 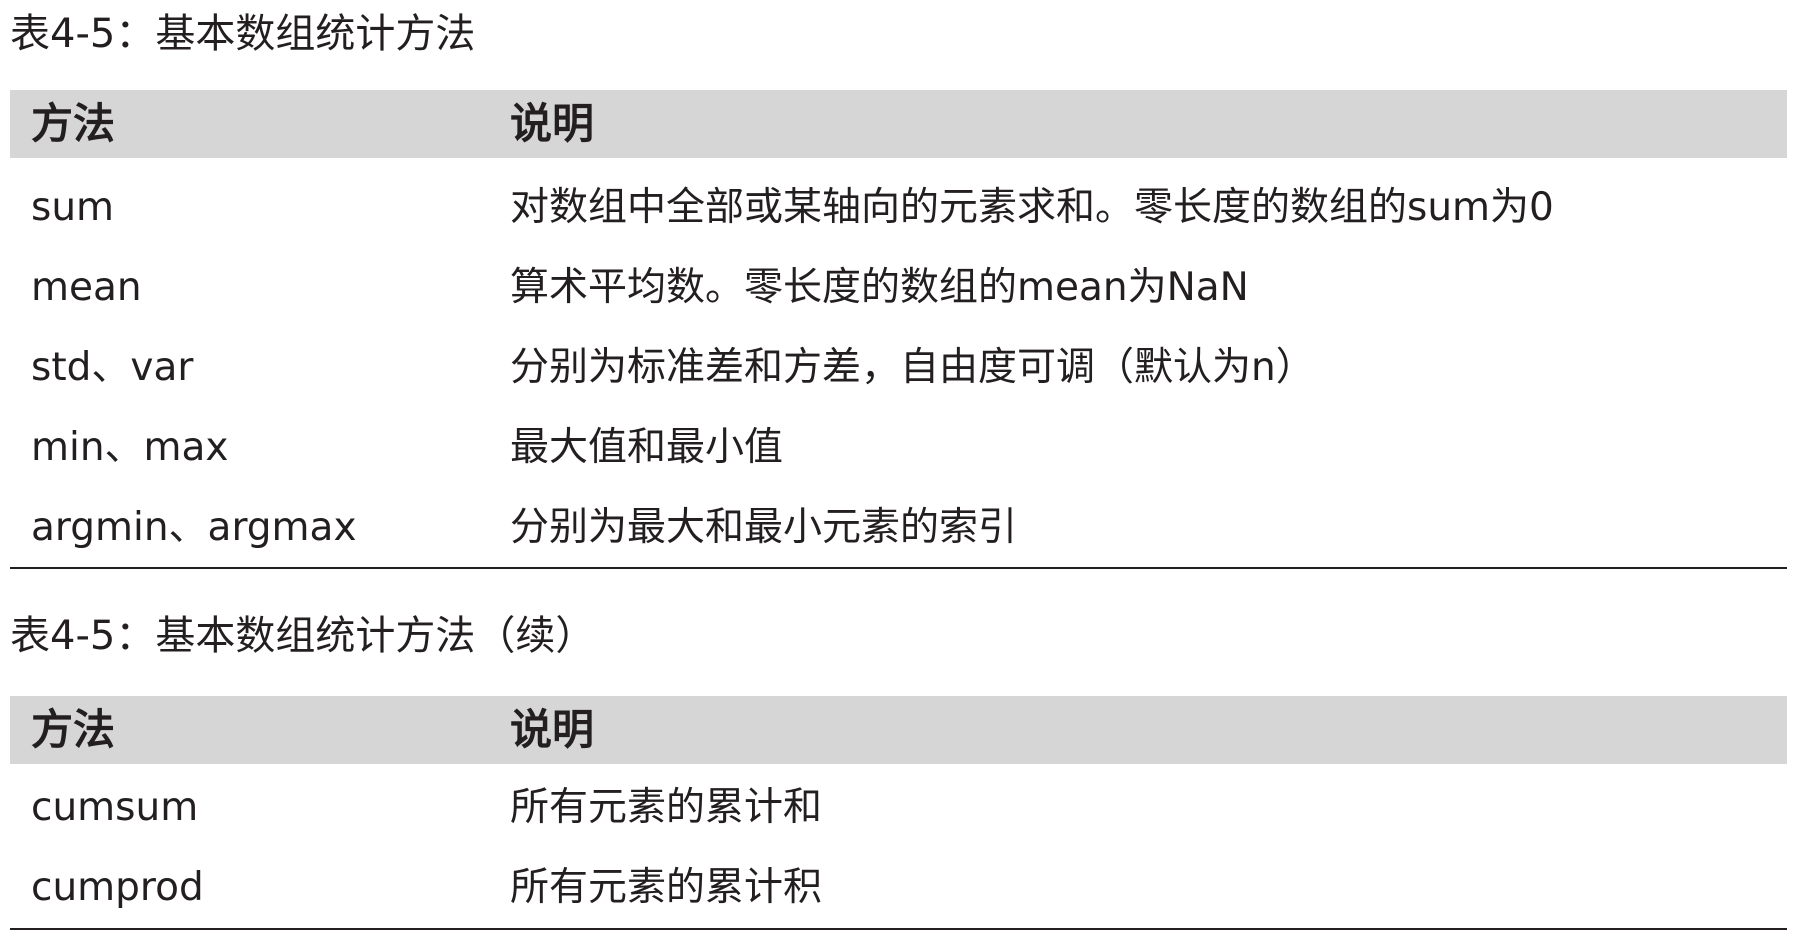 I want to click on method-cell: argmin、argmax, so click(x=194, y=527).